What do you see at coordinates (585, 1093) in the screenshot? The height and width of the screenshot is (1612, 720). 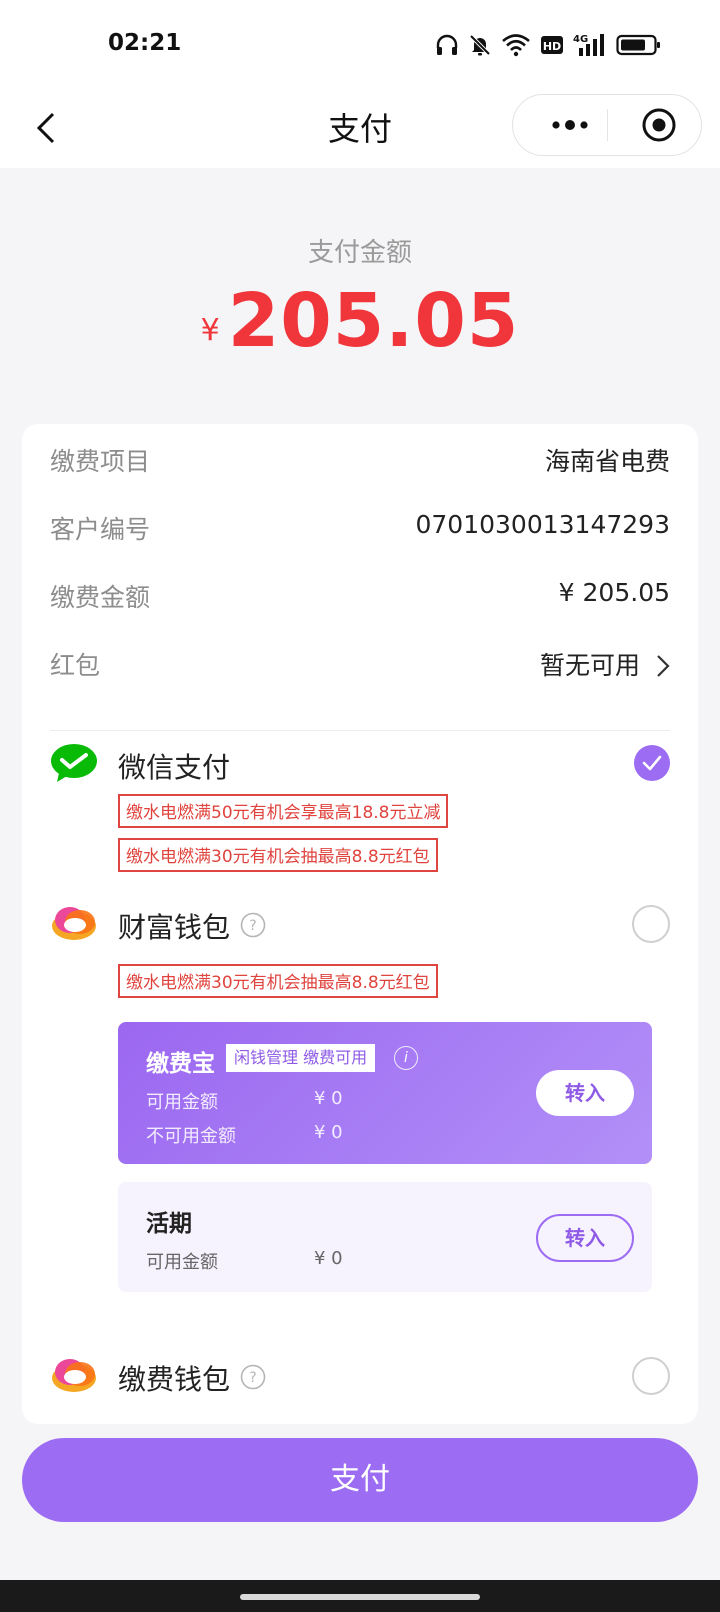 I see `jiaofeibao-transfer-button: 转入` at bounding box center [585, 1093].